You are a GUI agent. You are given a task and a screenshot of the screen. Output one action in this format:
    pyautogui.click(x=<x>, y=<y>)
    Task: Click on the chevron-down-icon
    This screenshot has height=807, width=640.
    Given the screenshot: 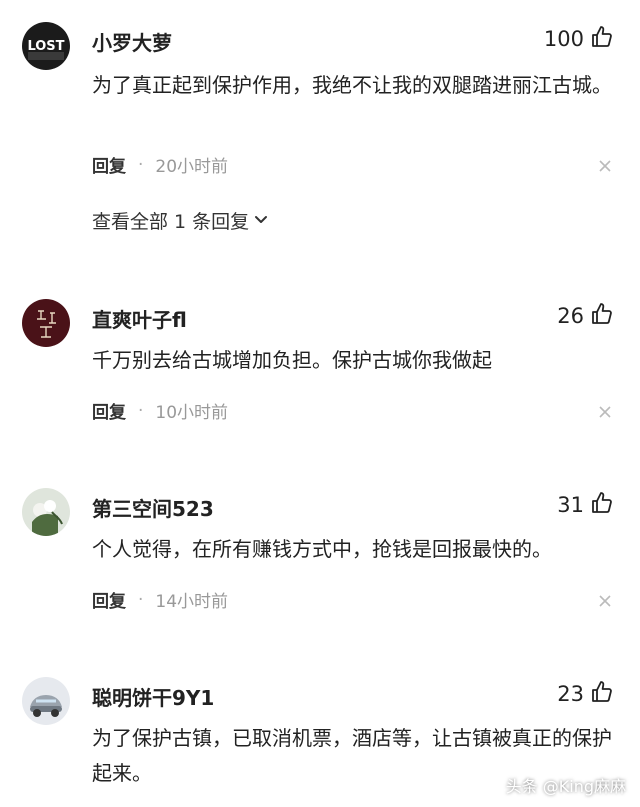 What is the action you would take?
    pyautogui.click(x=259, y=221)
    